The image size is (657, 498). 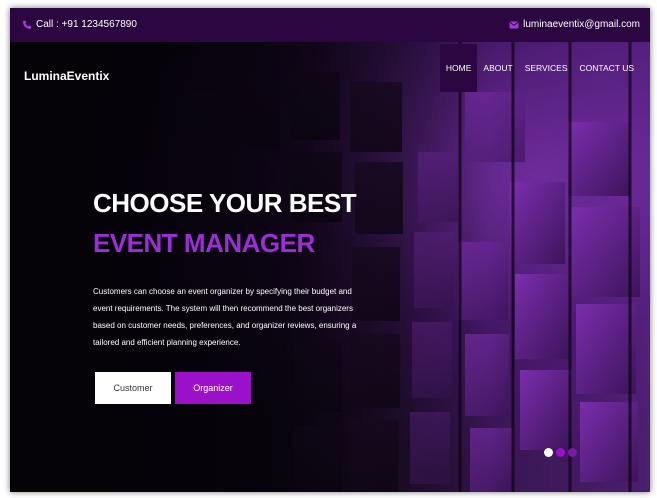 What do you see at coordinates (86, 24) in the screenshot?
I see `phone-text: Call : +91 1234567890` at bounding box center [86, 24].